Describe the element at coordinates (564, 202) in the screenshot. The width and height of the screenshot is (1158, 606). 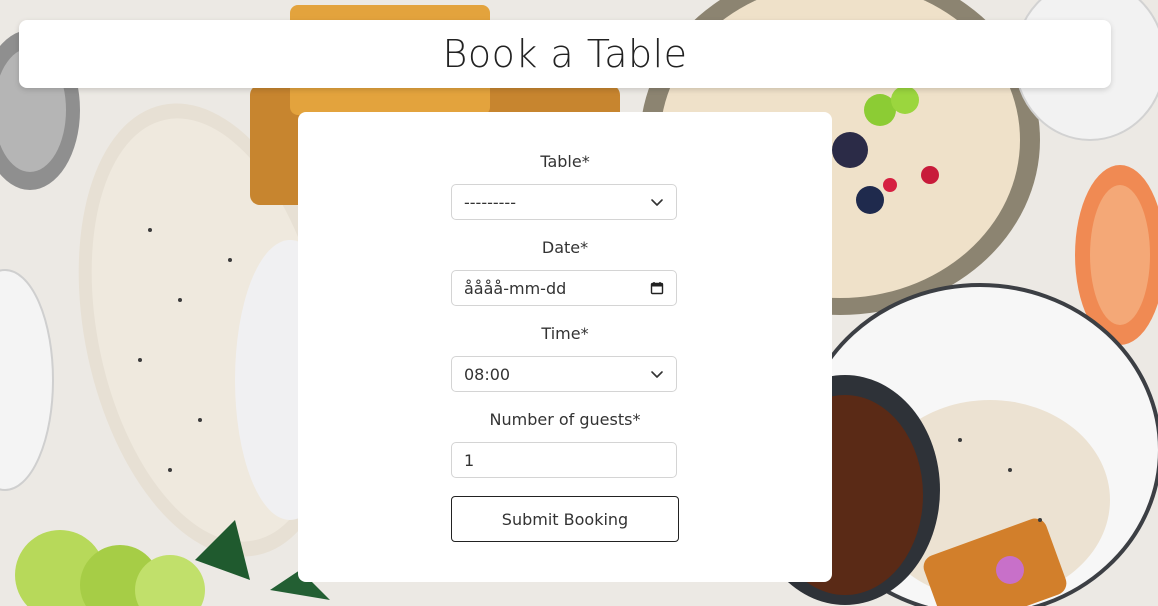
I see `table-select: ---------` at that location.